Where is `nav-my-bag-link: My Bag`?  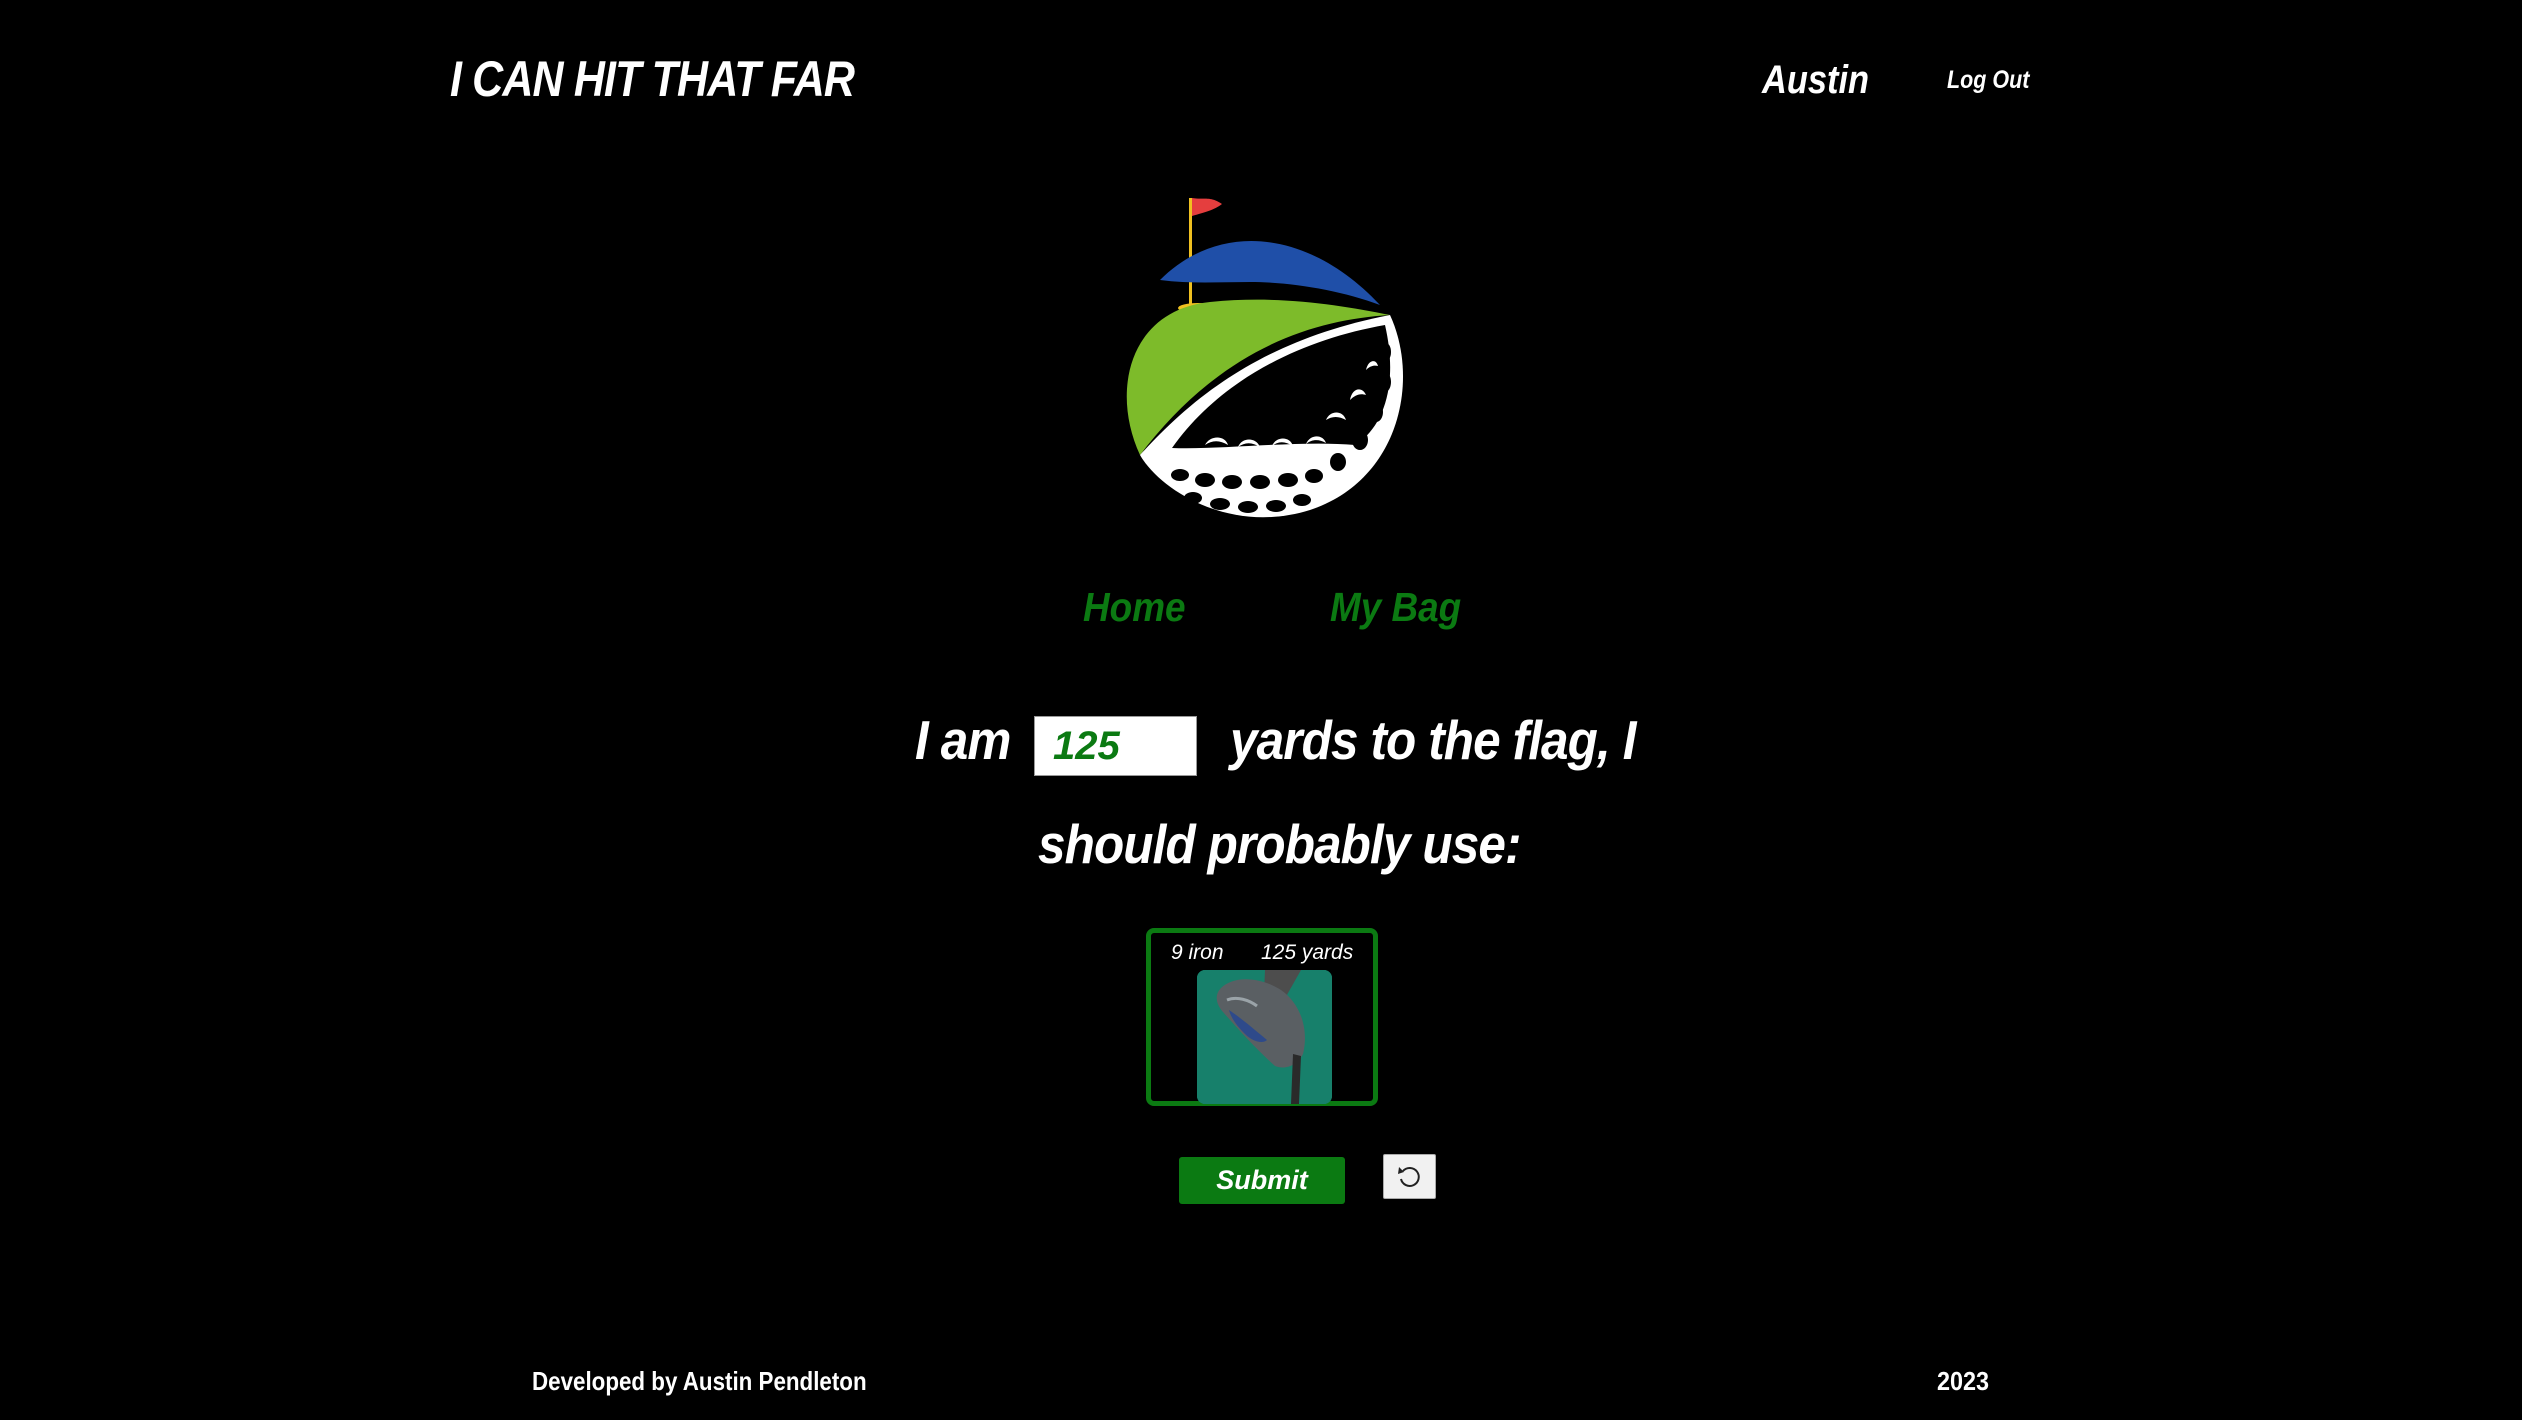
nav-my-bag-link: My Bag is located at coordinates (1395, 607).